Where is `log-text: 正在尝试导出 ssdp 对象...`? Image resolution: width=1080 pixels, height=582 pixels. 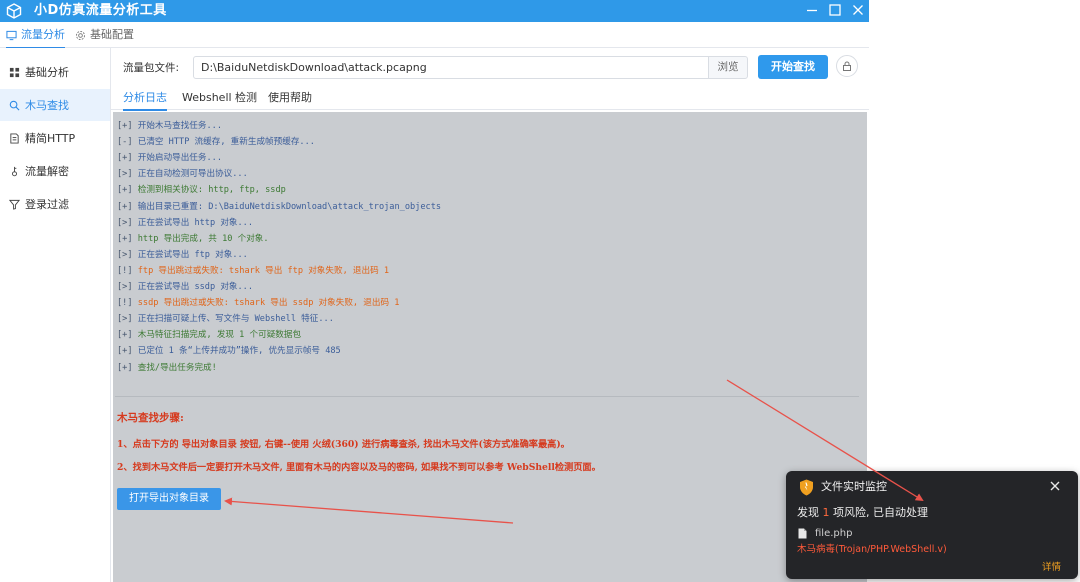 log-text: 正在尝试导出 ssdp 对象... is located at coordinates (195, 287).